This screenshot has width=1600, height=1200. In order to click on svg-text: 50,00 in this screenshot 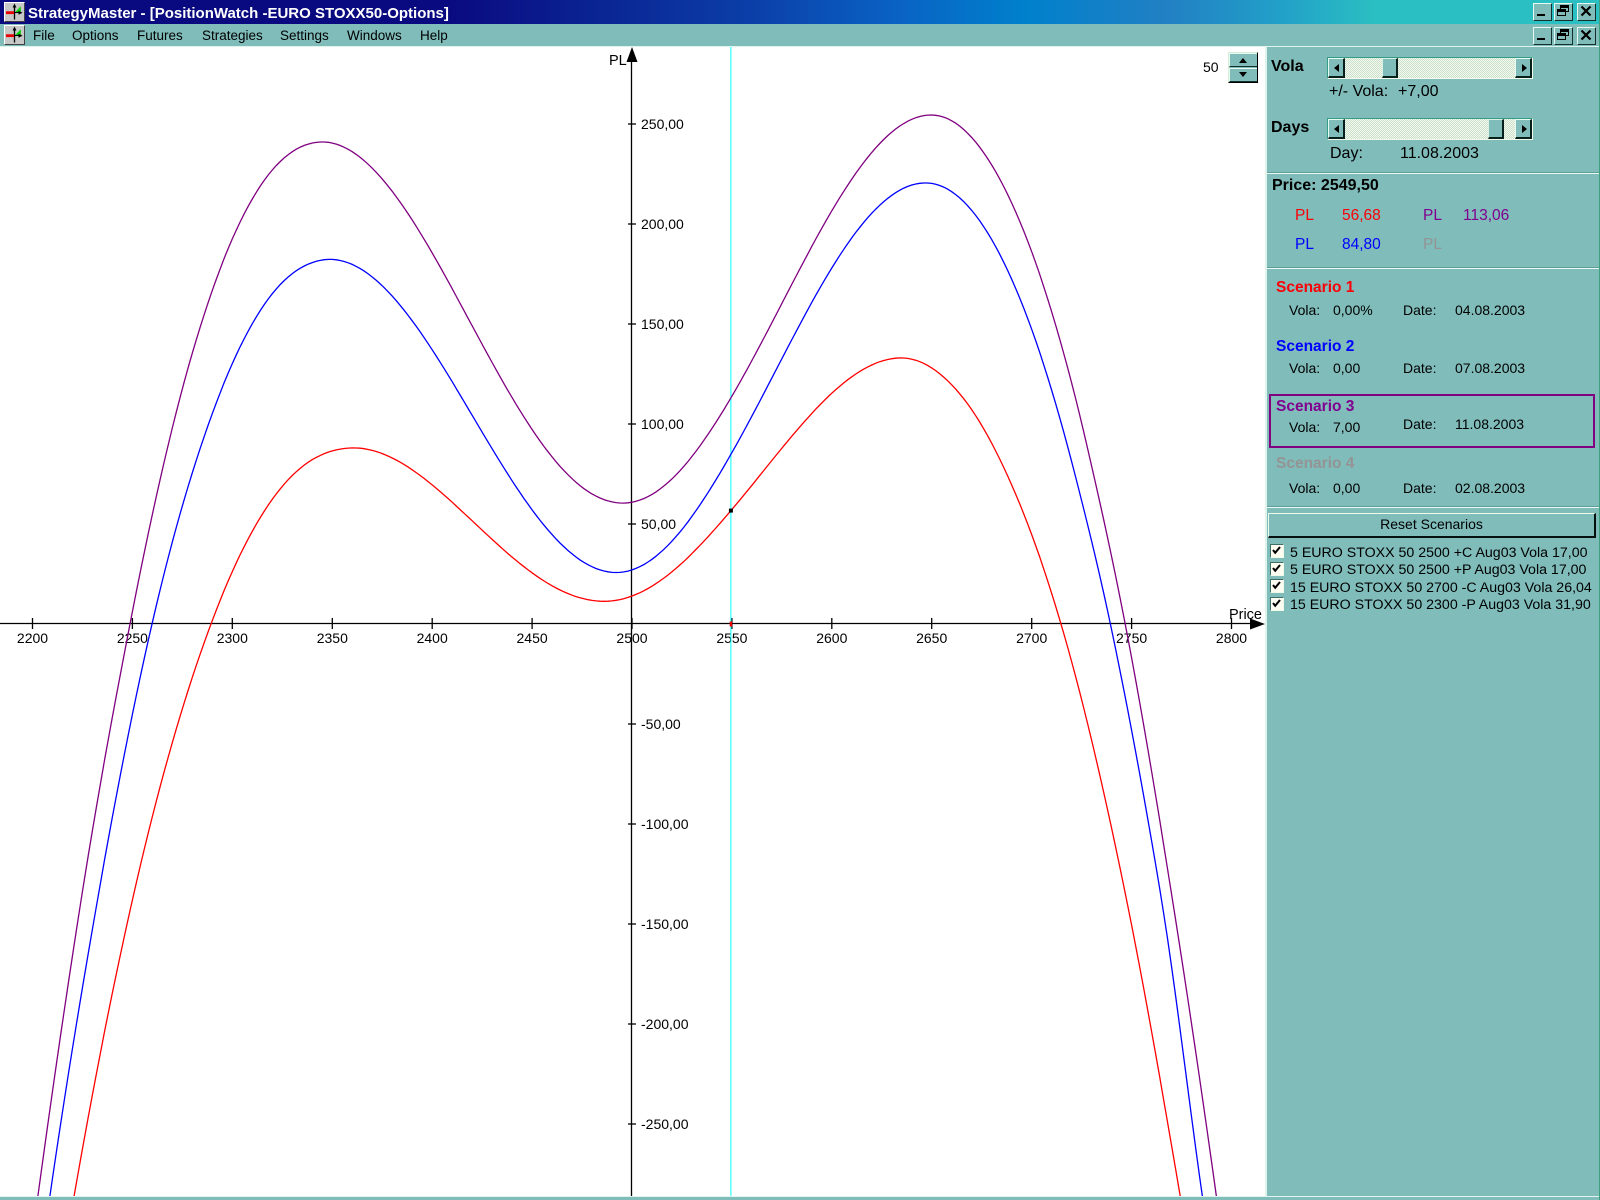, I will do `click(658, 524)`.